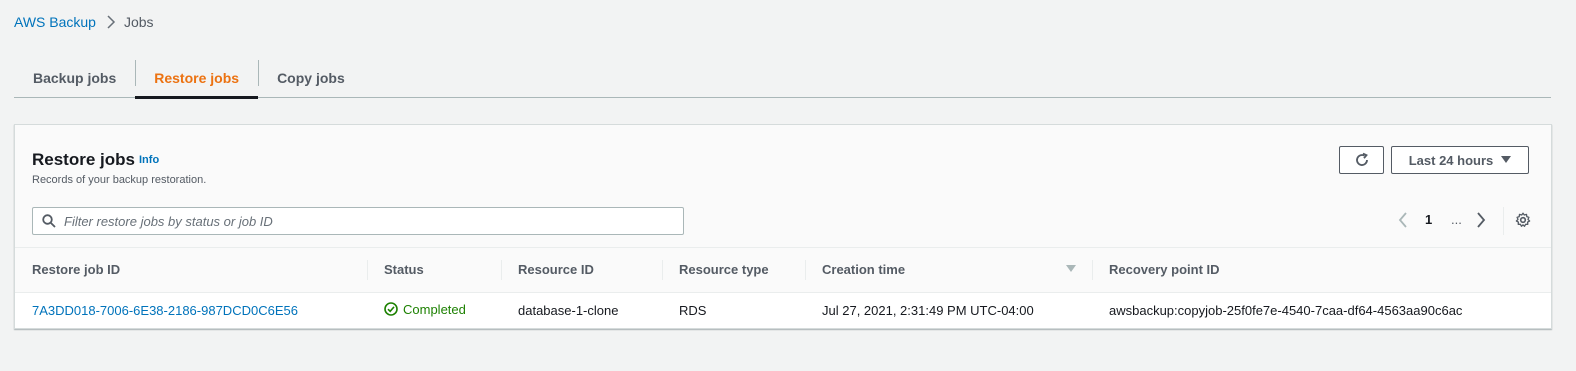  What do you see at coordinates (196, 78) in the screenshot?
I see `tab-restore-jobs: Restore jobs` at bounding box center [196, 78].